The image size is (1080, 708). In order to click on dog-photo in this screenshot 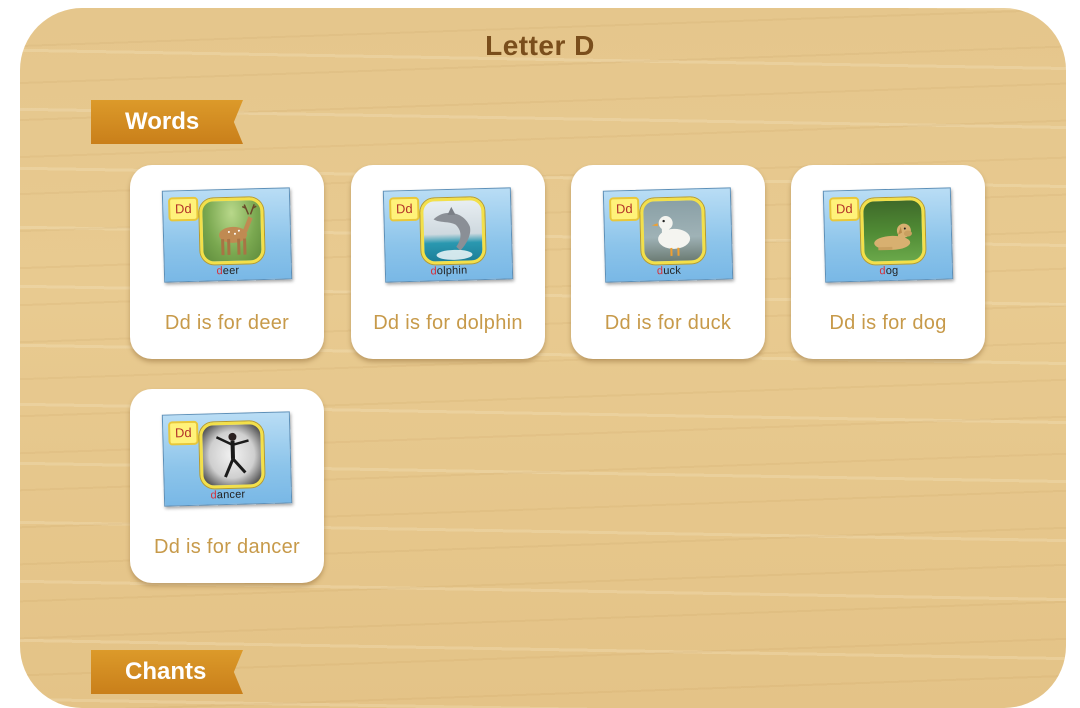, I will do `click(893, 231)`.